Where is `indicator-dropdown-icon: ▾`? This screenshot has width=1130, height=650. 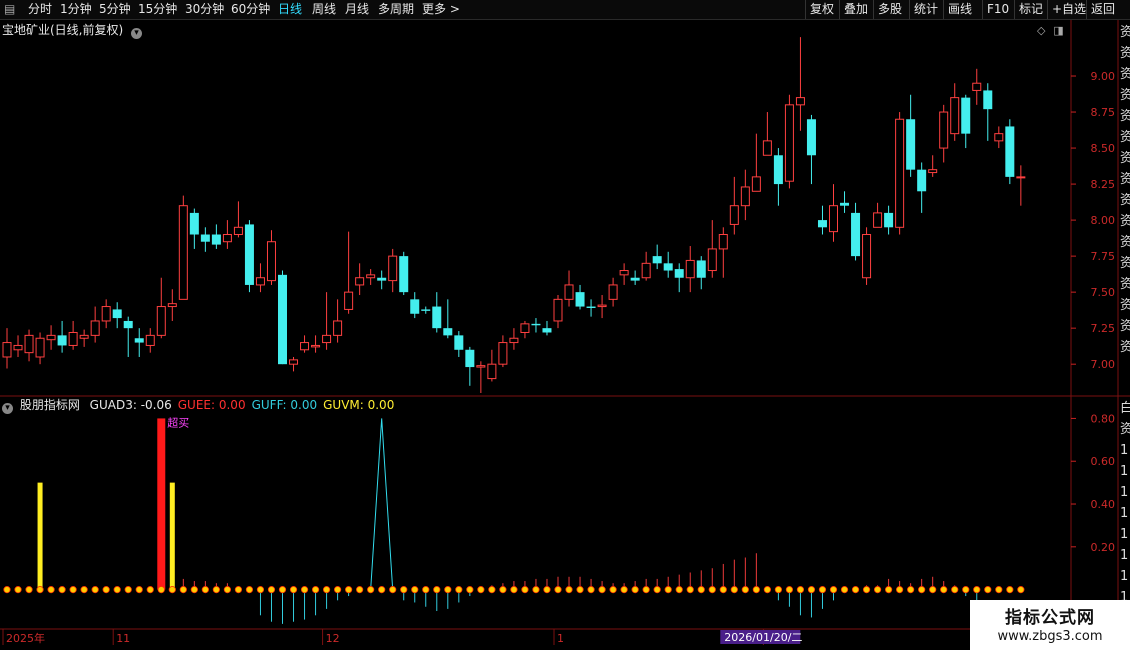 indicator-dropdown-icon: ▾ is located at coordinates (7, 408).